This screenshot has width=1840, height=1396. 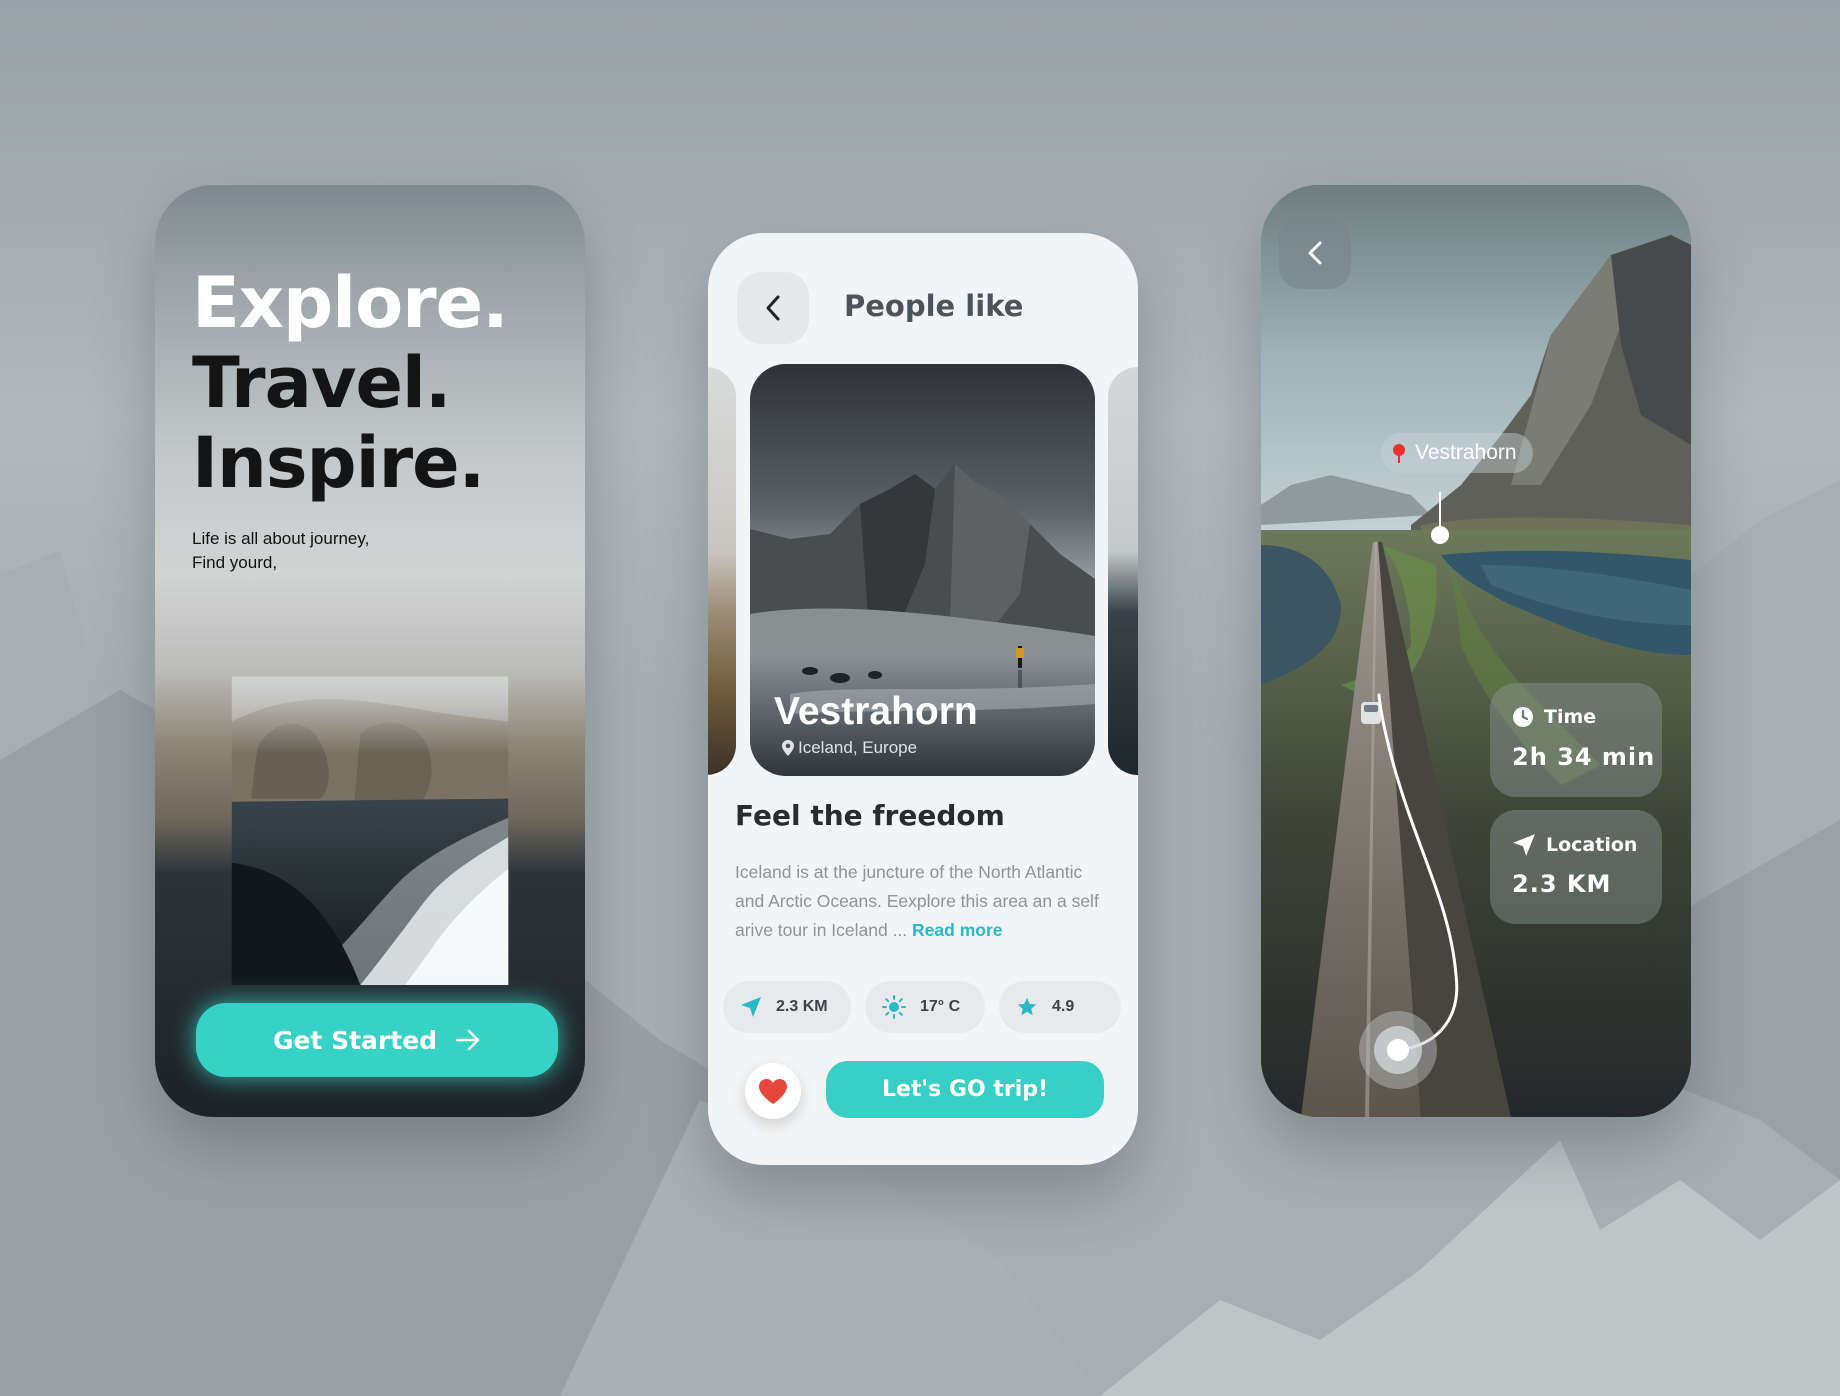 I want to click on rating-chip: 4.9, so click(x=1060, y=1007).